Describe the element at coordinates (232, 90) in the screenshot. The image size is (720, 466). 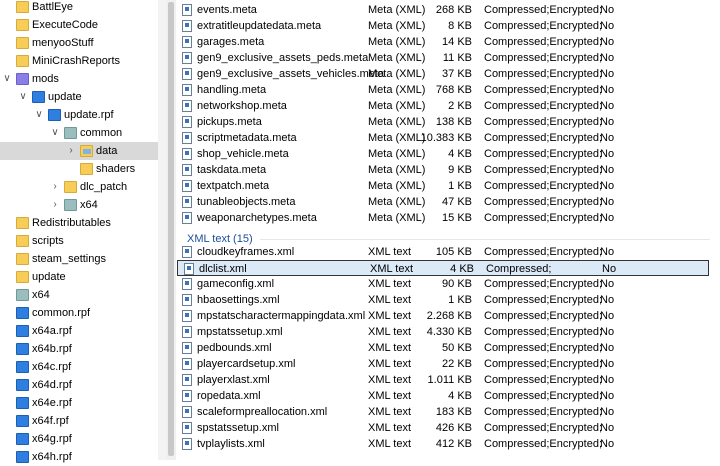
I see `file-name: handling.meta` at that location.